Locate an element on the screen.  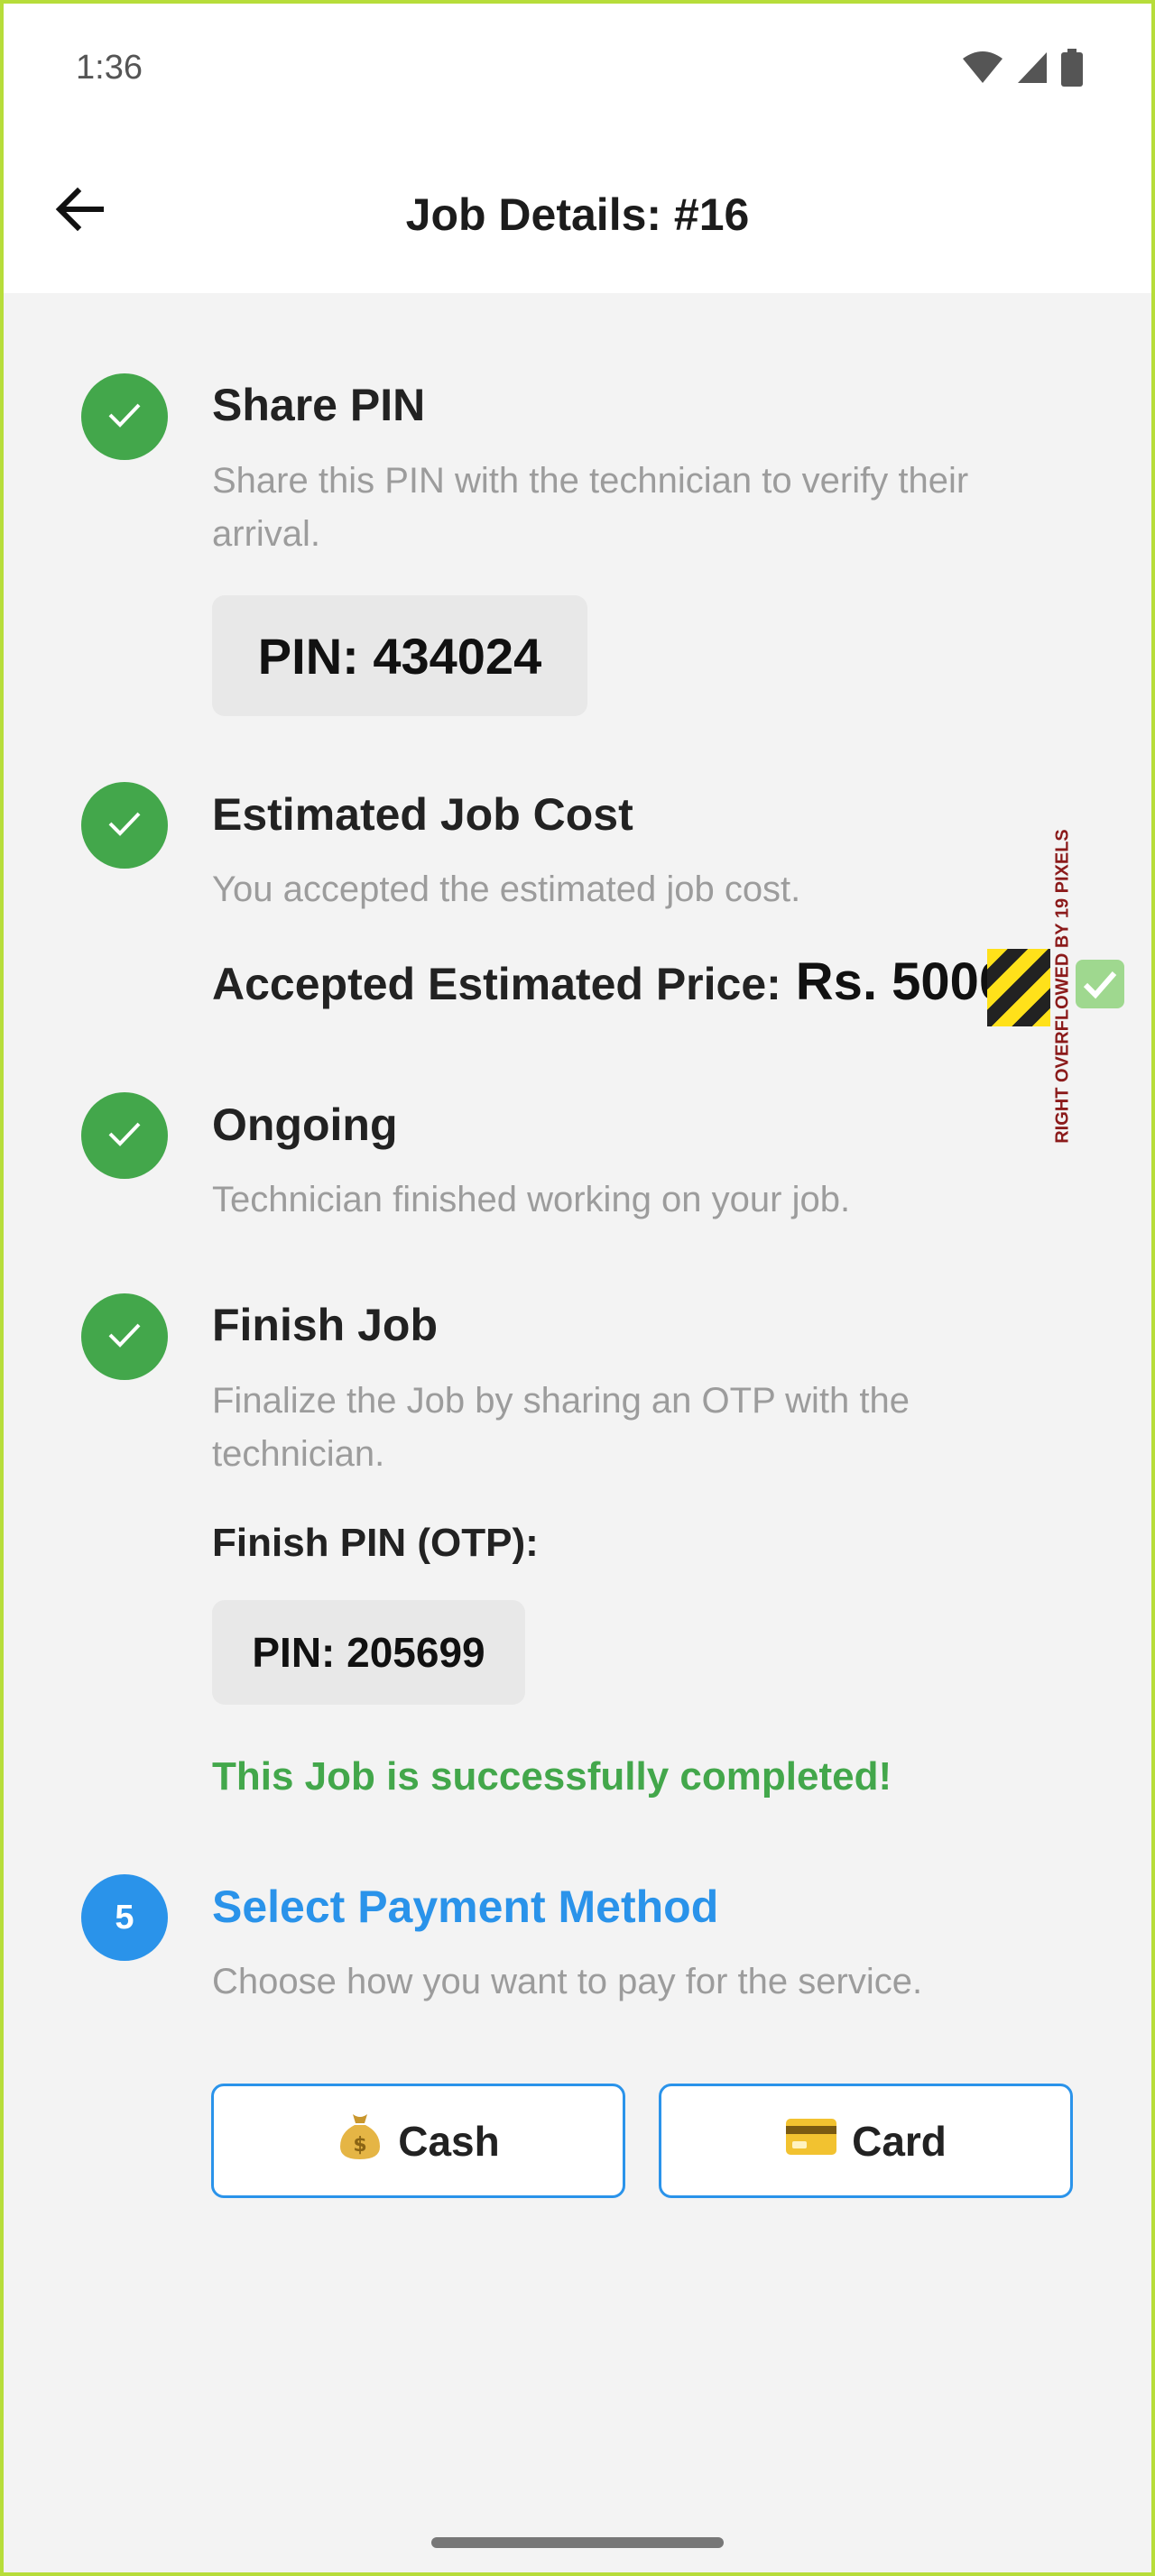
home-indicator is located at coordinates (577, 2542).